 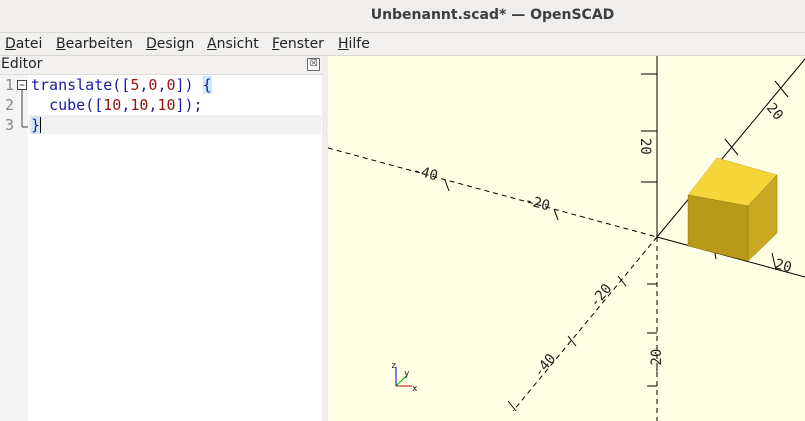 I want to click on axis-z-label: z, so click(x=393, y=366).